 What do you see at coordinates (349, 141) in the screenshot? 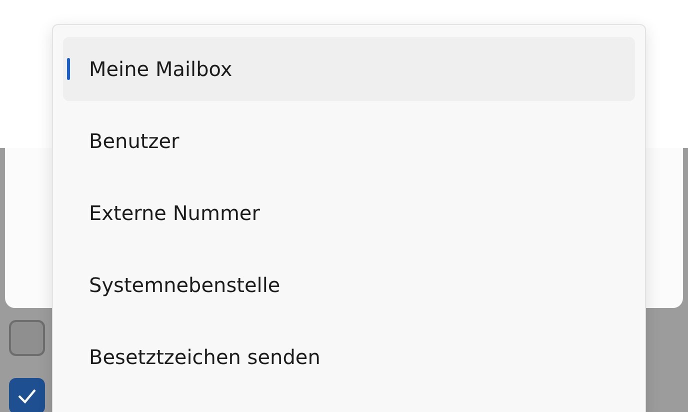
I see `menu-item: Benutzer` at bounding box center [349, 141].